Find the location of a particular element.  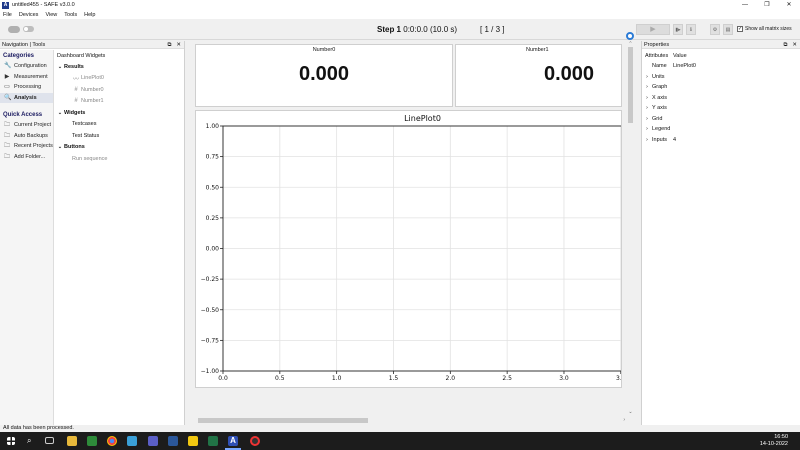

menu-help: Help is located at coordinates (89, 15).